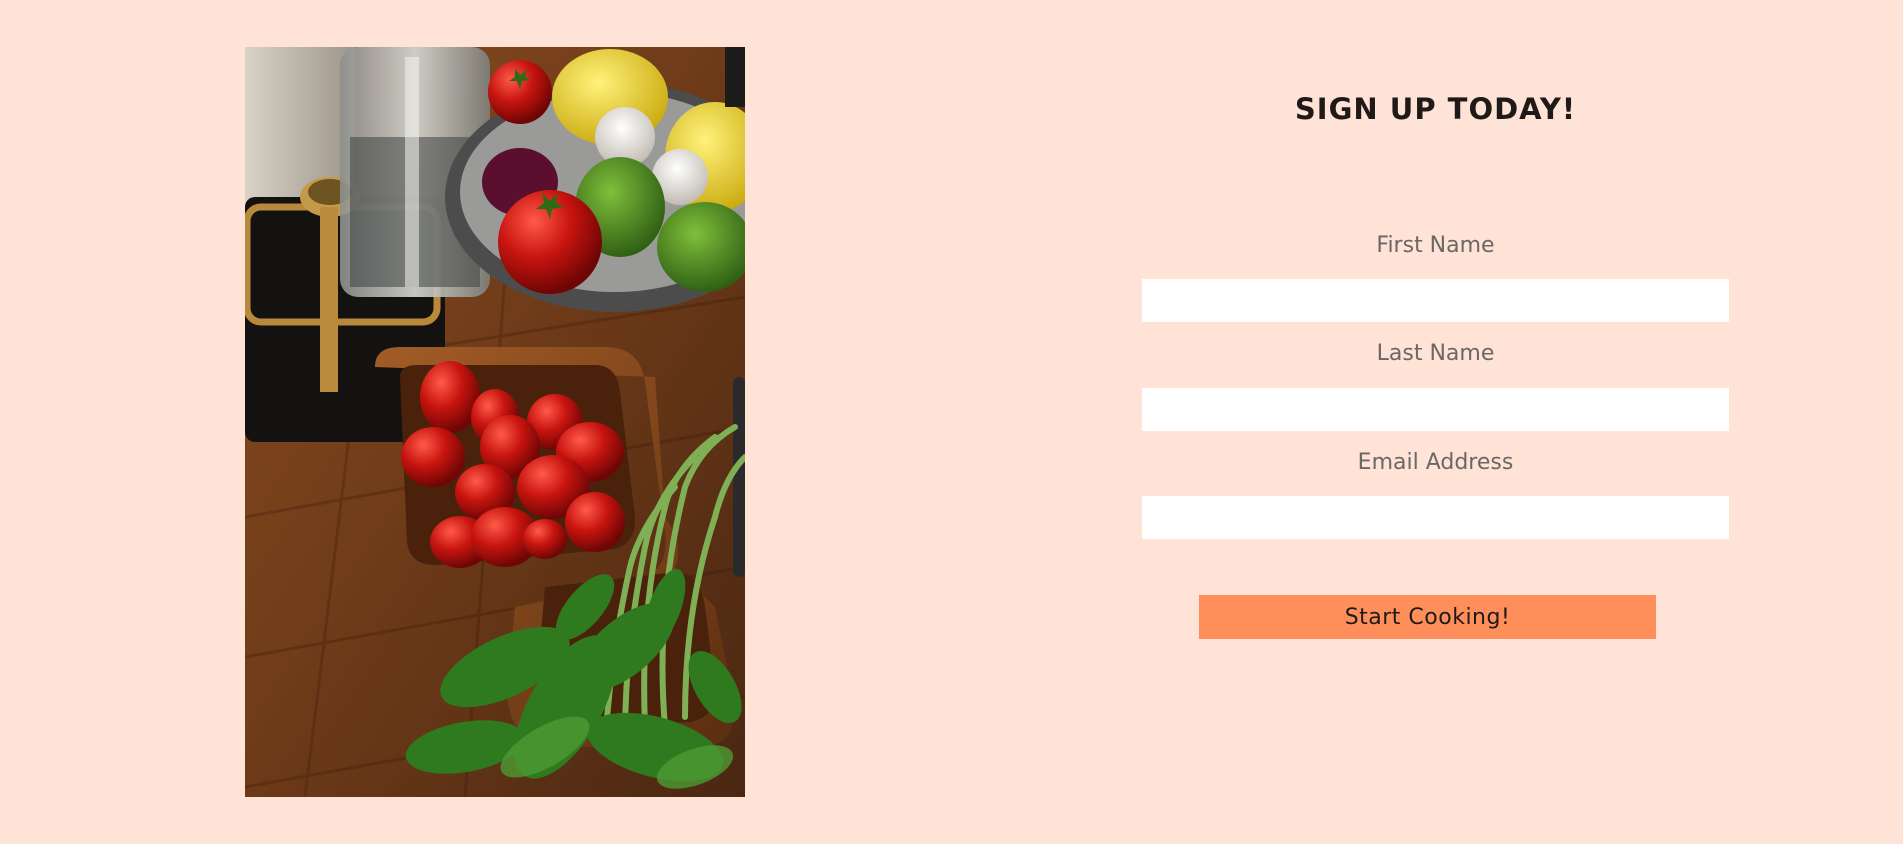 The width and height of the screenshot is (1903, 844). What do you see at coordinates (1435, 300) in the screenshot?
I see `first-name-input` at bounding box center [1435, 300].